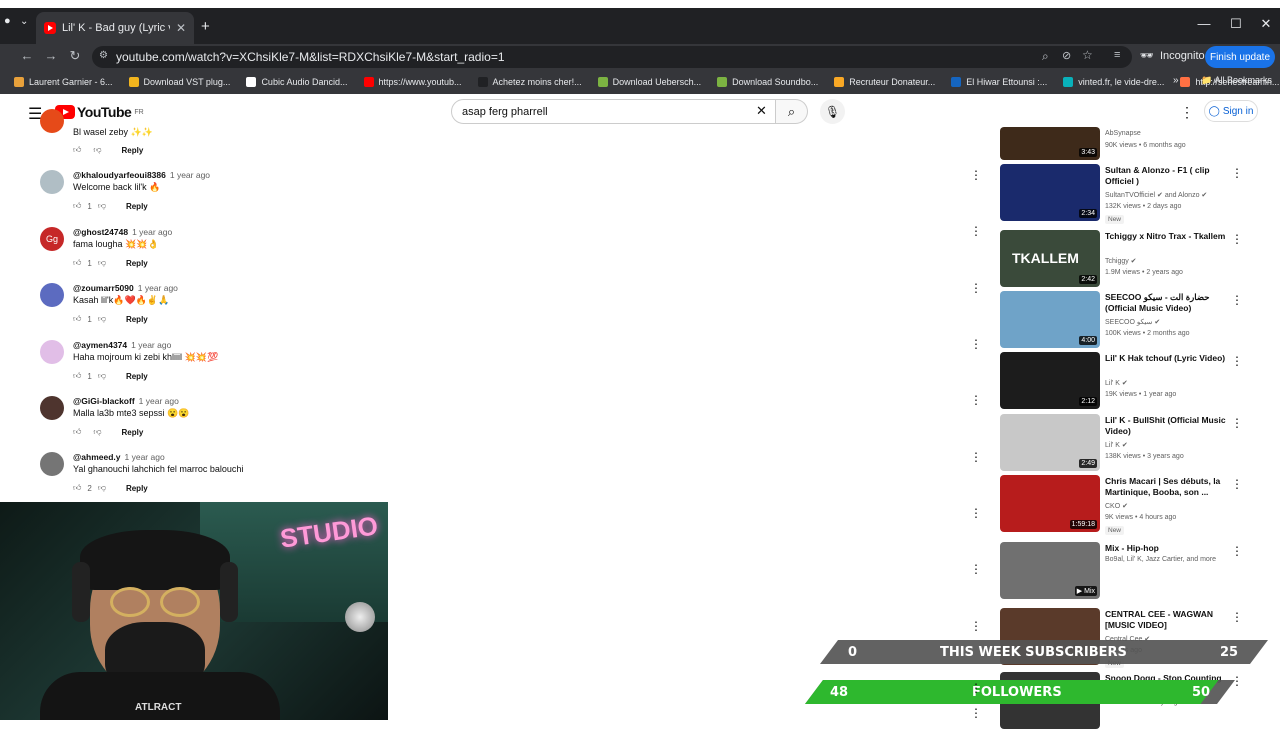  Describe the element at coordinates (103, 288) in the screenshot. I see `comment-username: @zoumarr5090` at that location.